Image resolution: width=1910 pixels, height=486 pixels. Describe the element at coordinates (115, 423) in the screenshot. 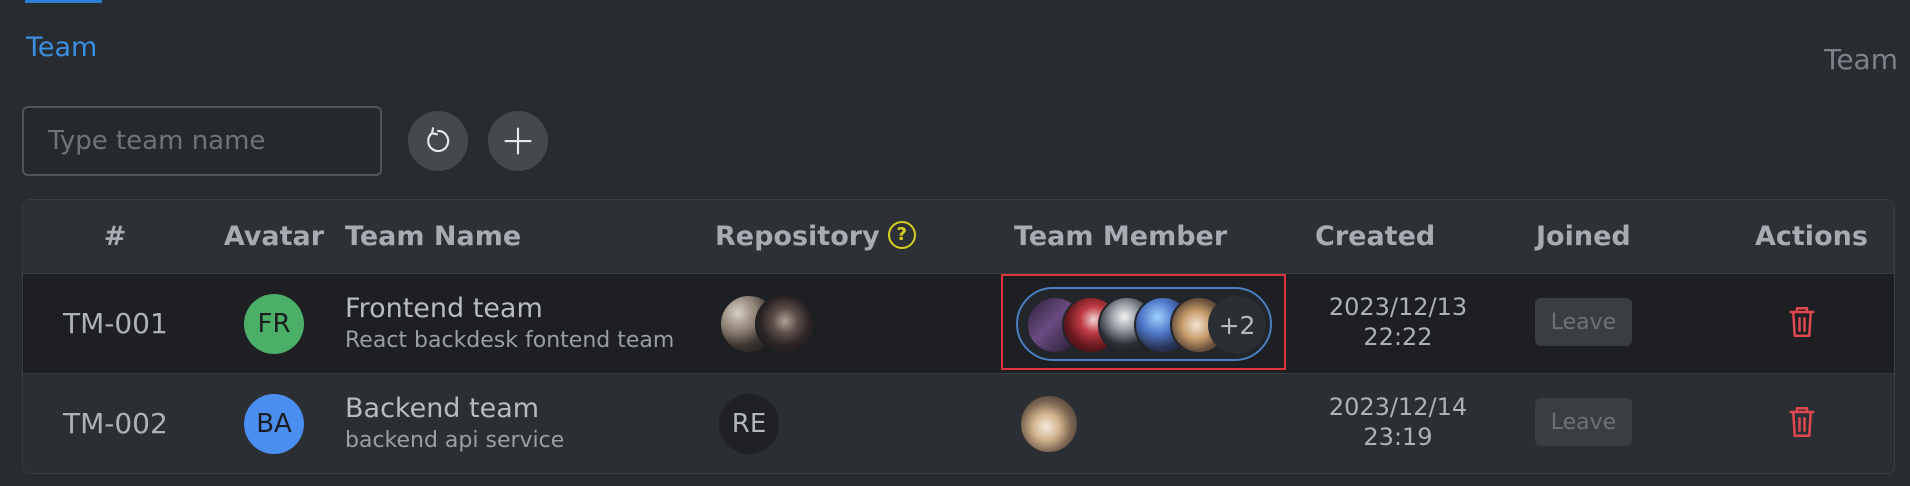

I see `team-id: TM-002` at that location.